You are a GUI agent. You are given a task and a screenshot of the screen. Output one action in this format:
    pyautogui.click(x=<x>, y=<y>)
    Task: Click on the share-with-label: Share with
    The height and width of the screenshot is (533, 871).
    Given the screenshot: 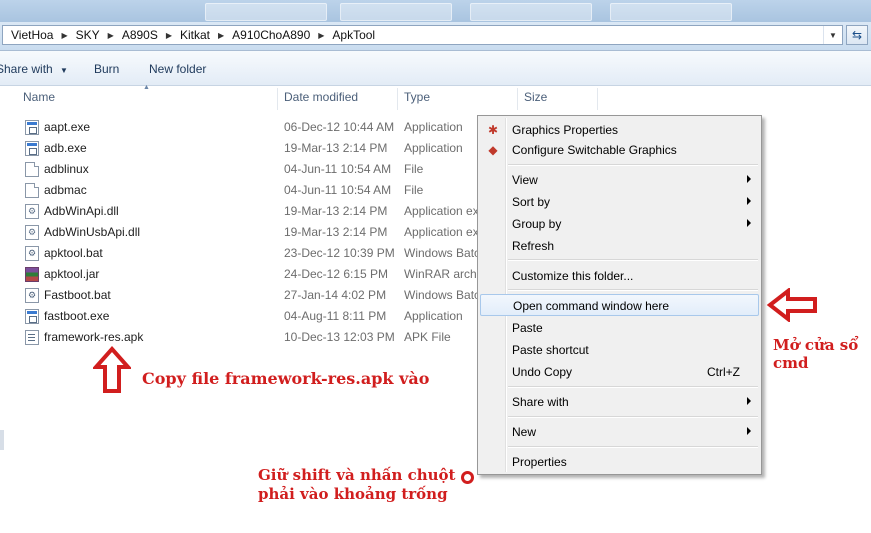 What is the action you would take?
    pyautogui.click(x=26, y=69)
    